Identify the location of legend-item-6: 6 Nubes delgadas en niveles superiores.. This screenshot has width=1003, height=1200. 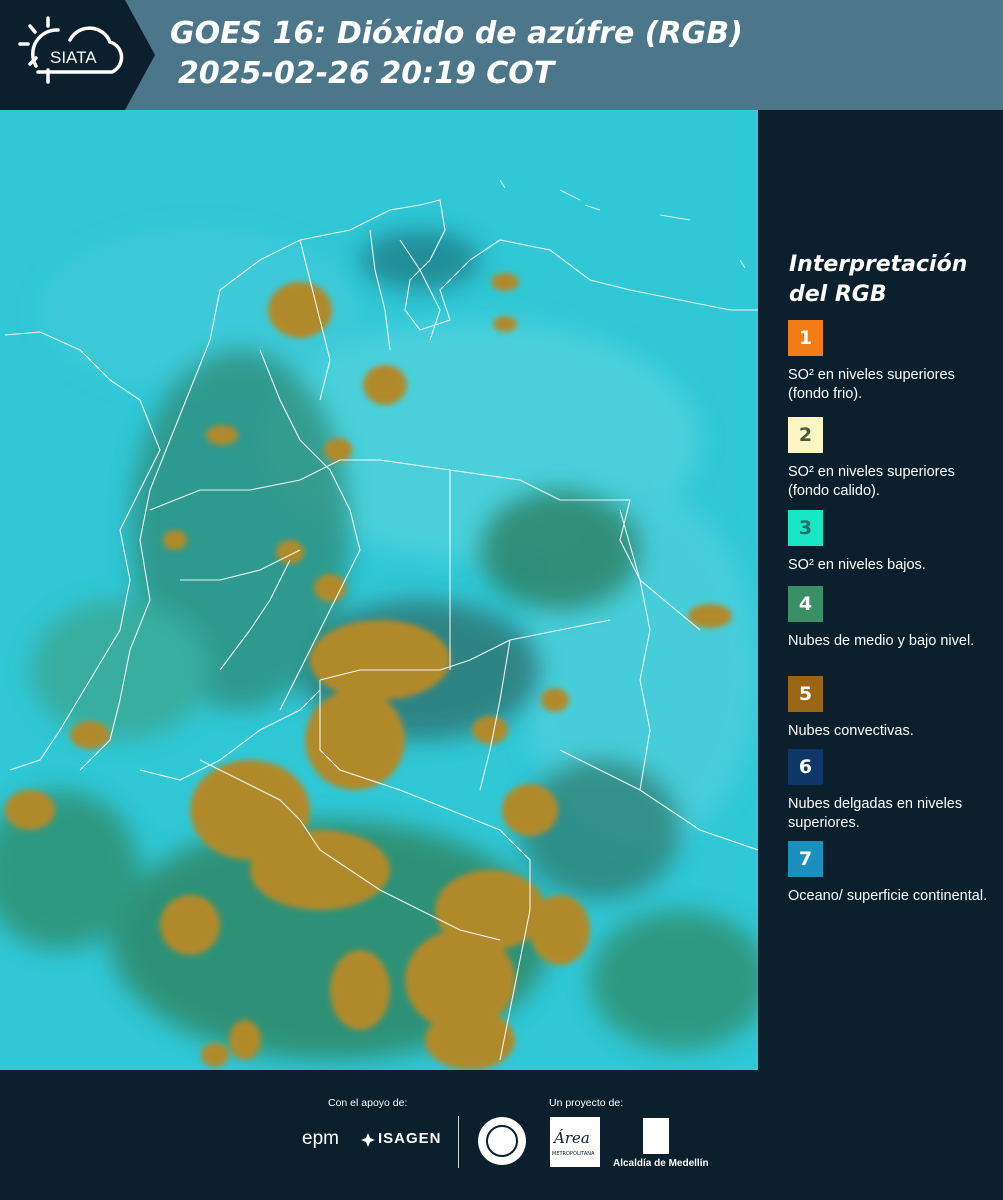
(888, 791).